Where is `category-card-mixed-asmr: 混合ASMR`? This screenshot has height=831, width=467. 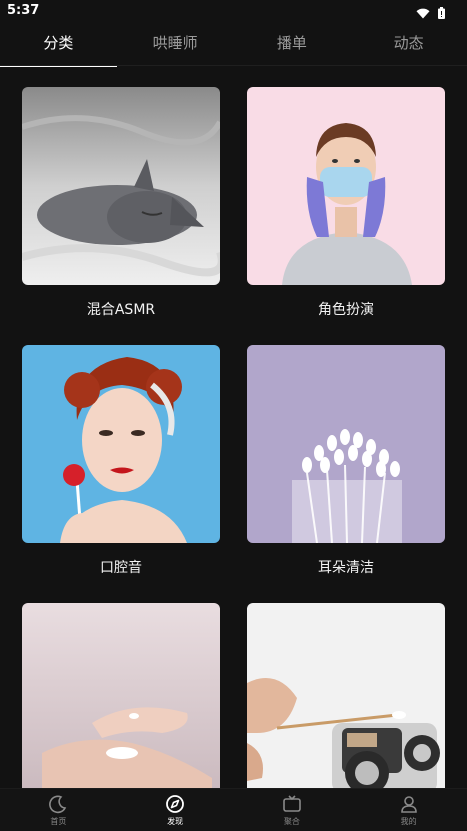 category-card-mixed-asmr: 混合ASMR is located at coordinates (121, 202).